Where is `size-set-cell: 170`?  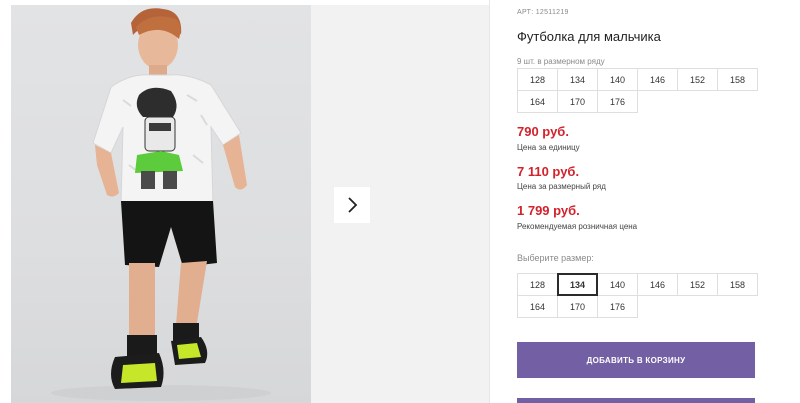 size-set-cell: 170 is located at coordinates (577, 101).